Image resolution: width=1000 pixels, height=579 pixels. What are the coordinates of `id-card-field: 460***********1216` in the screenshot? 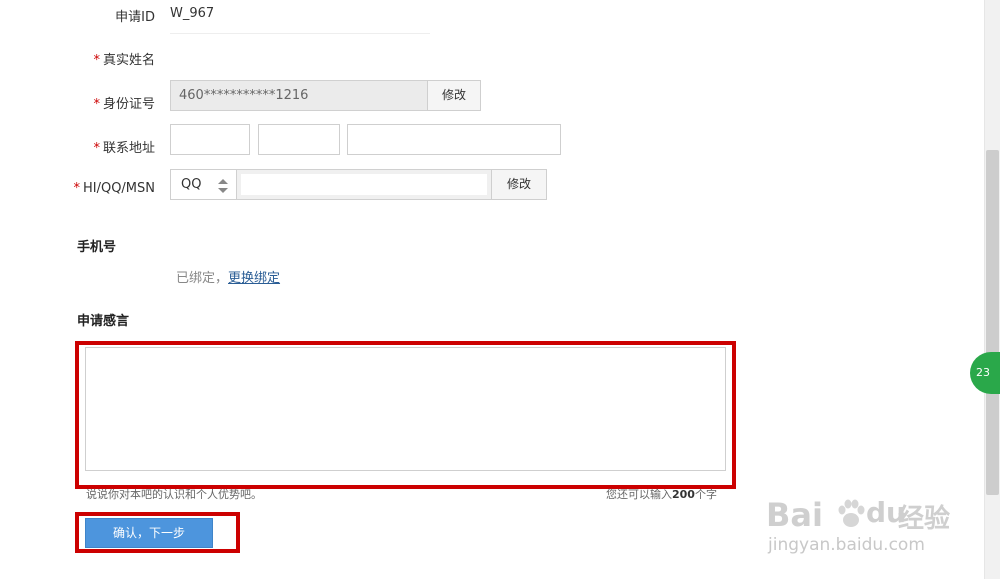 It's located at (299, 95).